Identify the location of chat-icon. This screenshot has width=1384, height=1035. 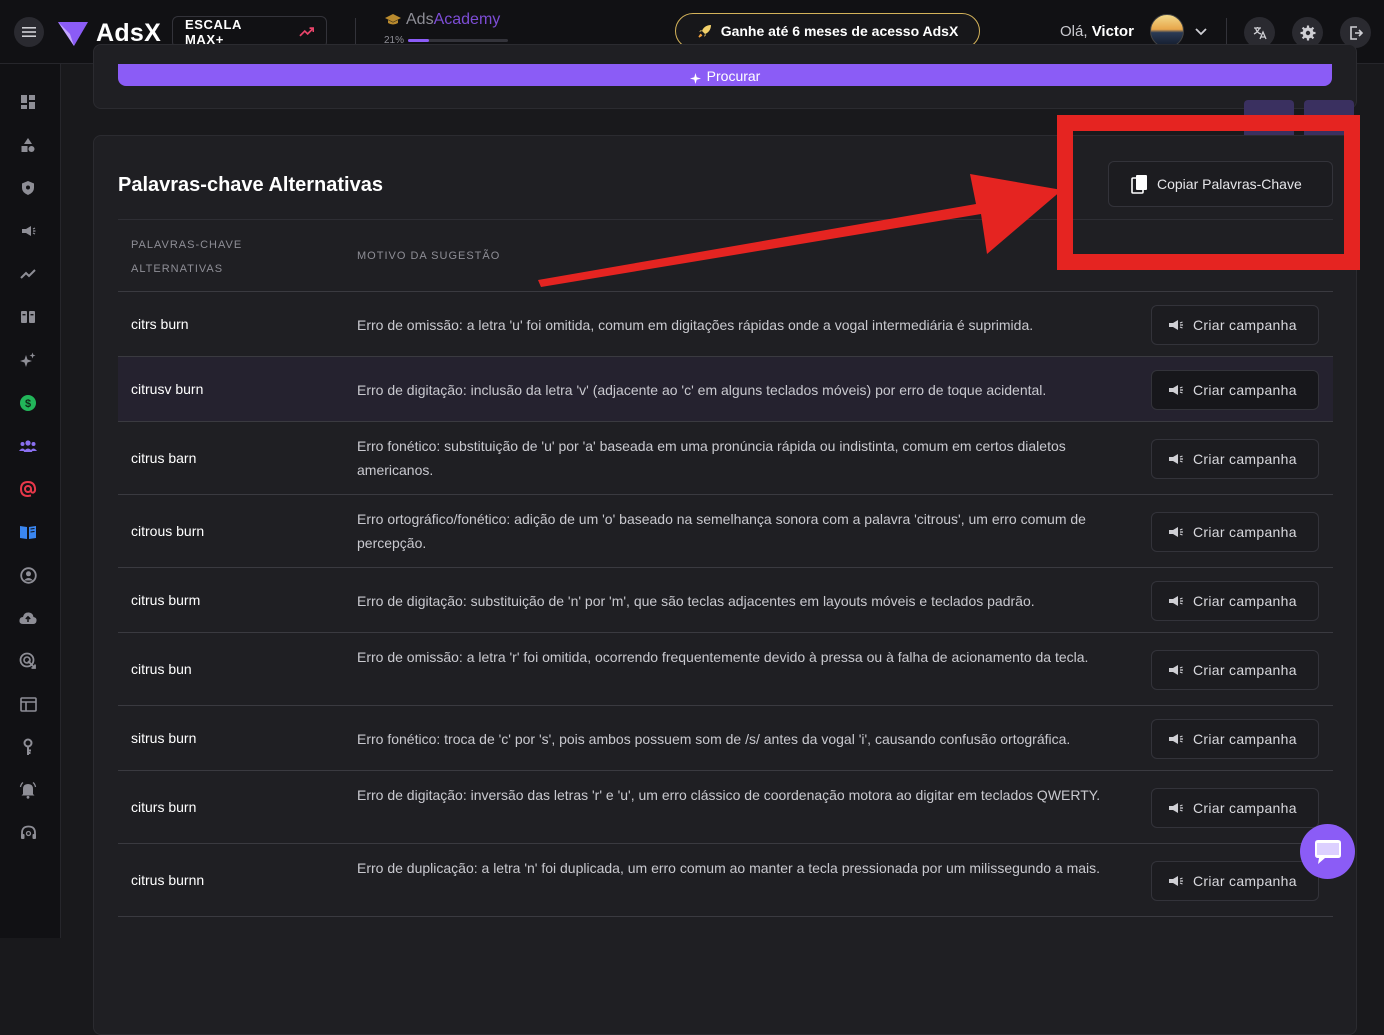
(1327, 851).